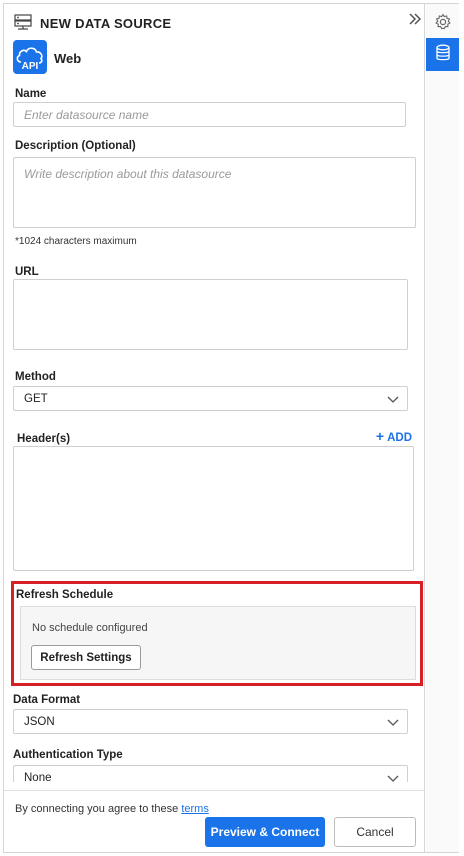 The height and width of the screenshot is (856, 464). I want to click on method-label: Method, so click(35, 377).